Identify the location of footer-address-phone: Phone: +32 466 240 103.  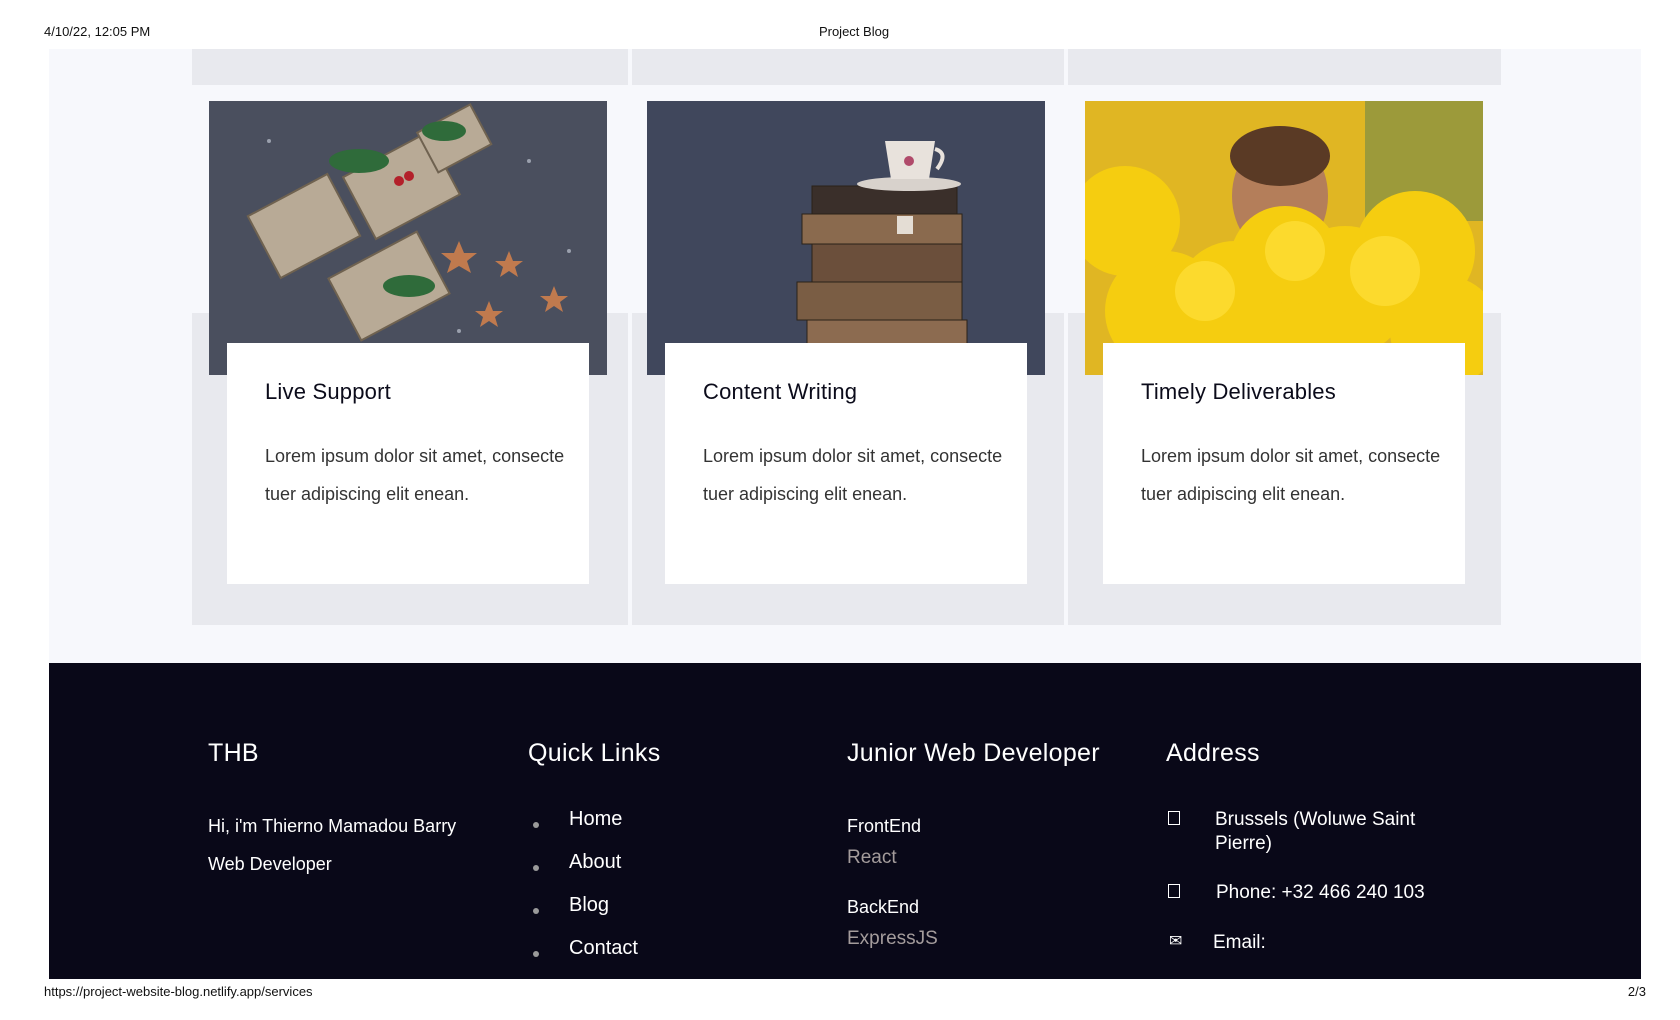
(1320, 892).